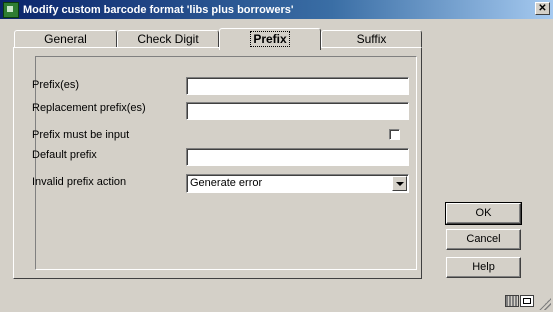 This screenshot has width=553, height=312. Describe the element at coordinates (297, 111) in the screenshot. I see `replacement-prefixes-input` at that location.